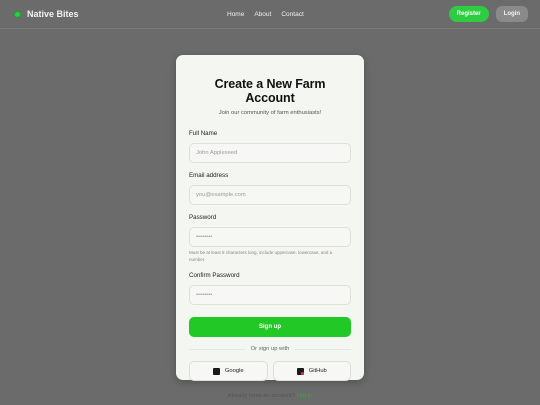 The width and height of the screenshot is (540, 405). What do you see at coordinates (270, 91) in the screenshot?
I see `page-title: Create a New Farm Account` at bounding box center [270, 91].